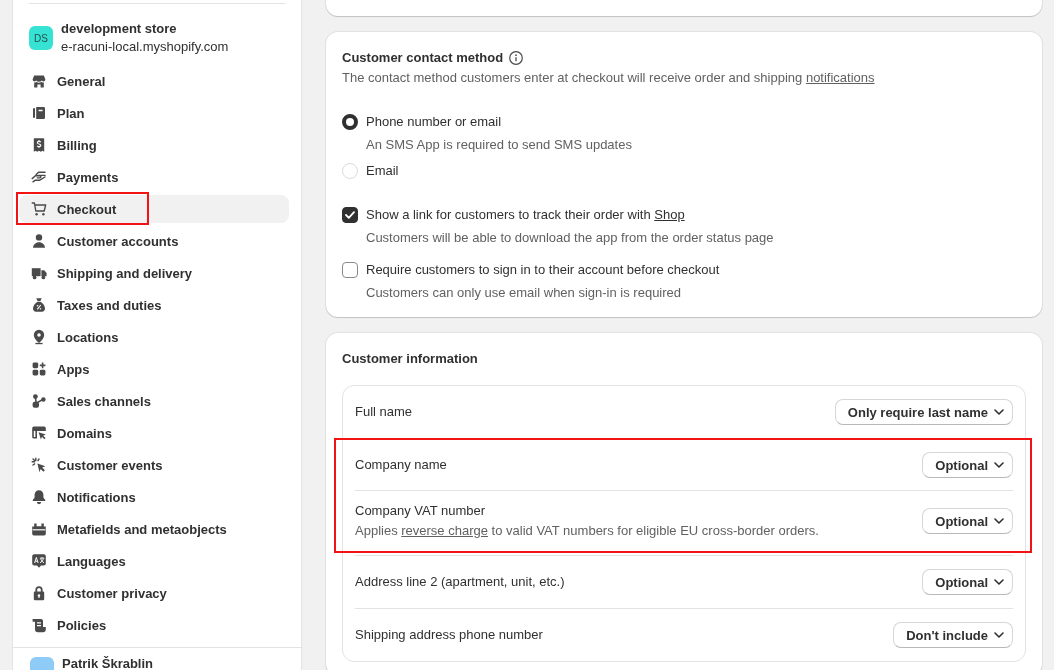 The height and width of the screenshot is (670, 1054). Describe the element at coordinates (154, 305) in the screenshot. I see `nav-item: Taxes and duties` at that location.